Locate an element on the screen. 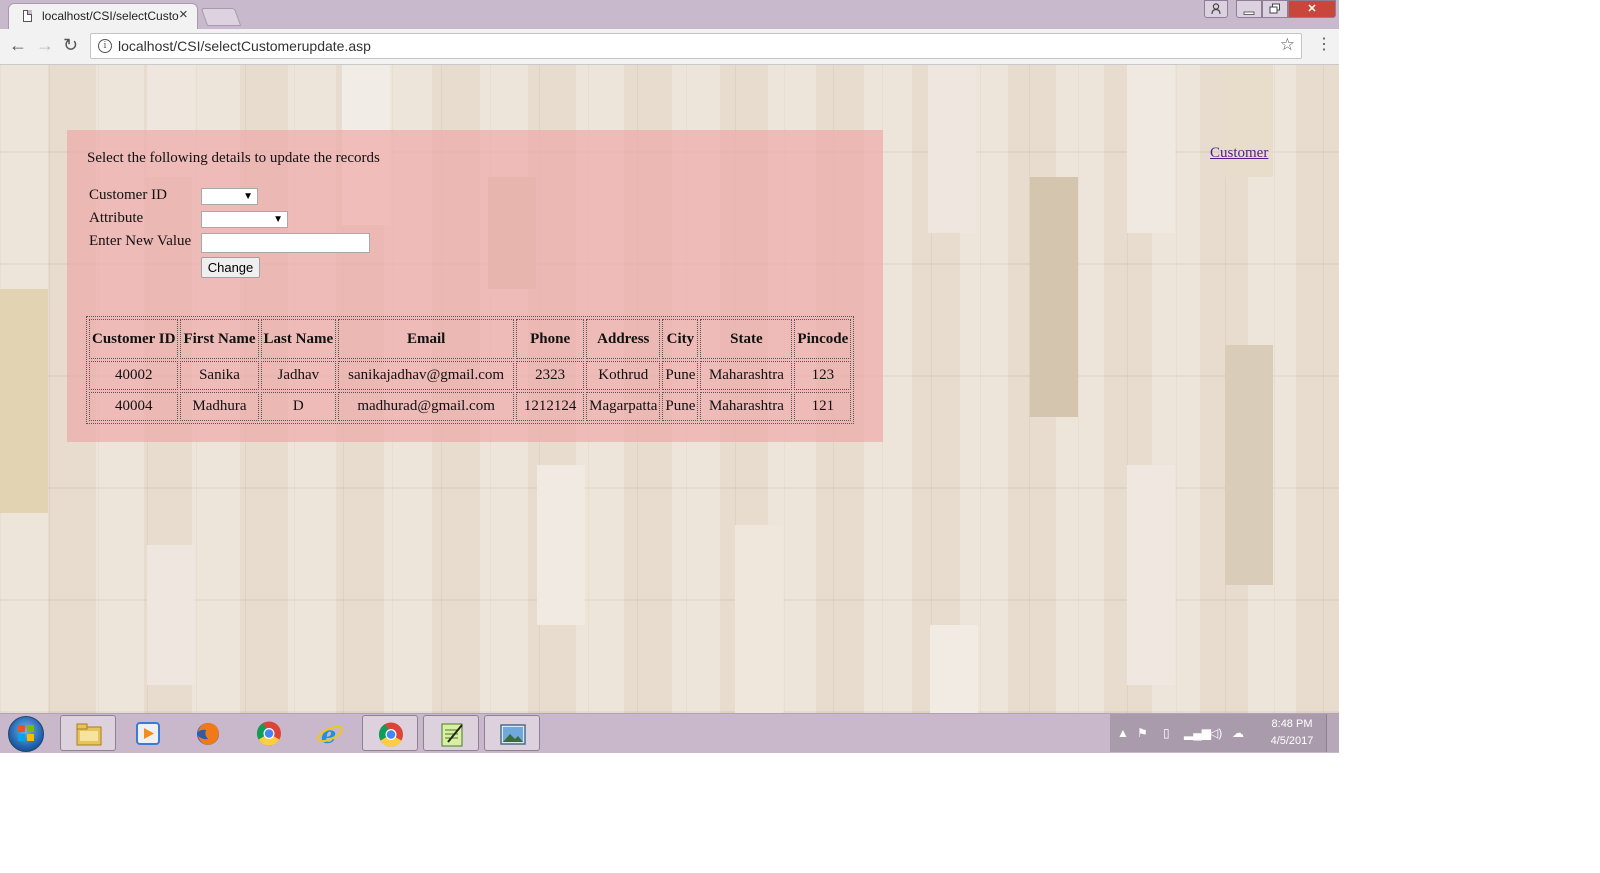 Image resolution: width=1600 pixels, height=873 pixels. taskbar-app-internet-explorer: e is located at coordinates (330, 733).